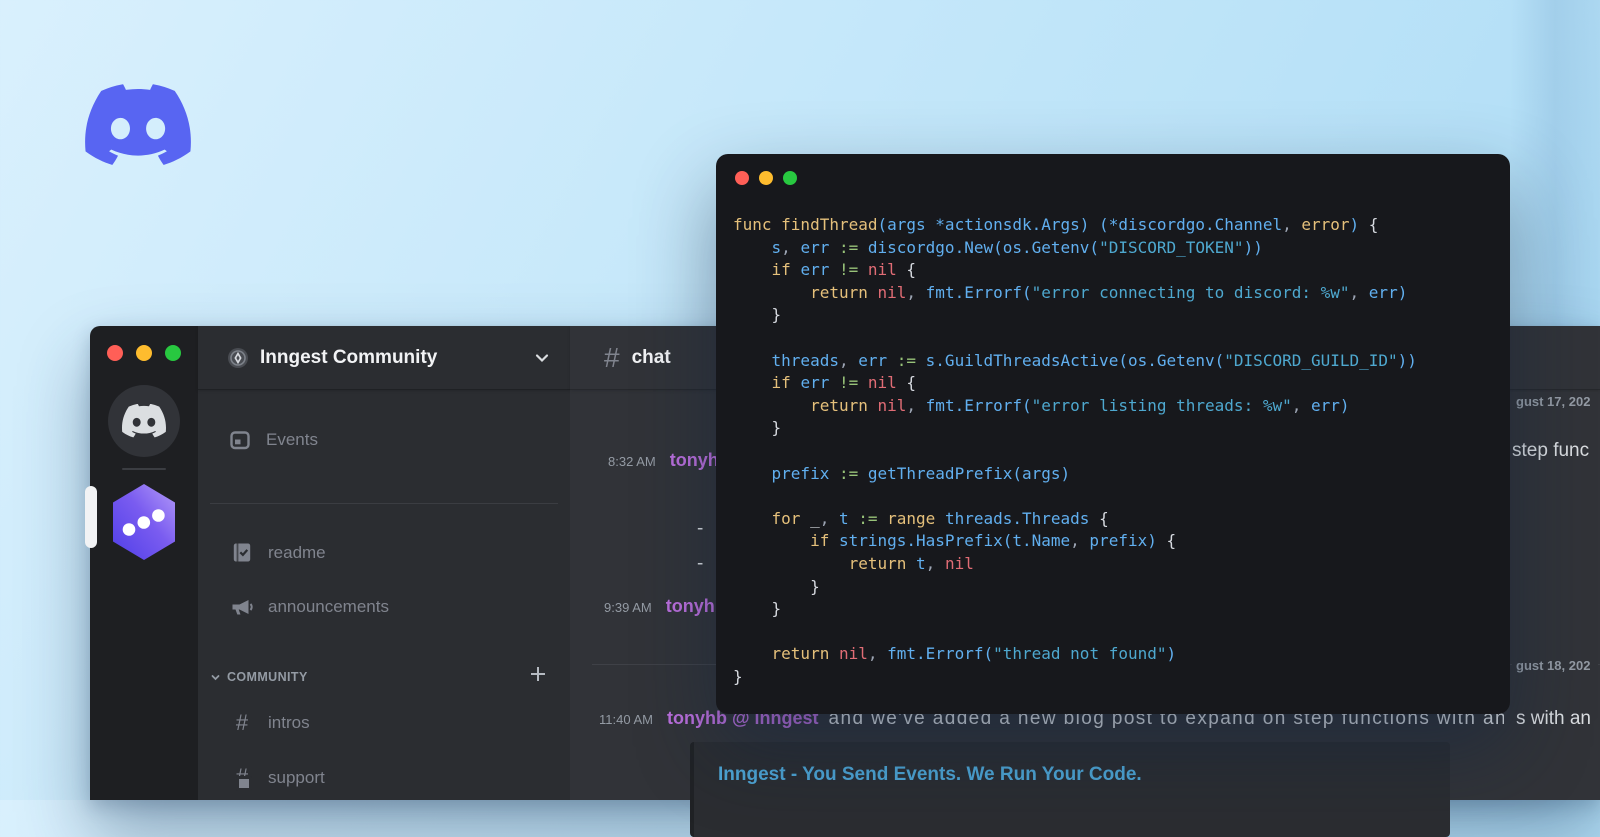  I want to click on chat-message: 9:39 AM tonyhb, so click(665, 606).